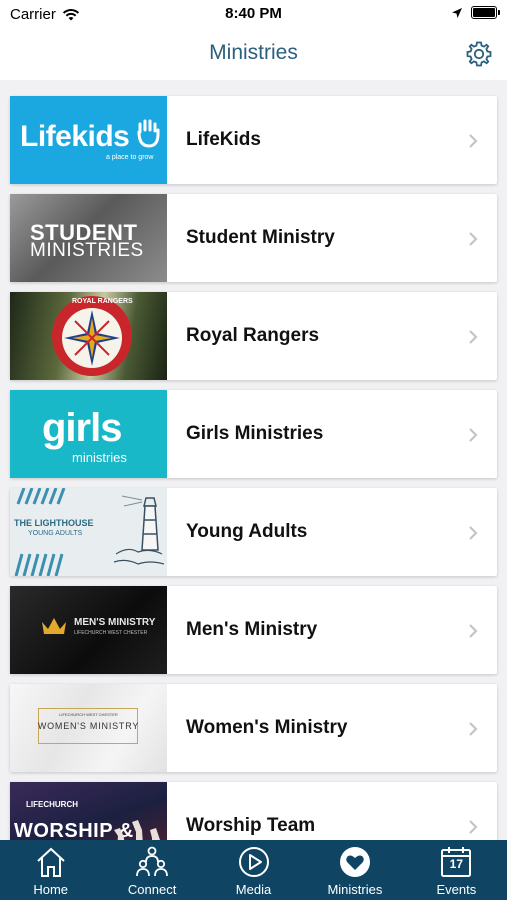 The width and height of the screenshot is (507, 900). Describe the element at coordinates (355, 889) in the screenshot. I see `tab-label: Ministries` at that location.